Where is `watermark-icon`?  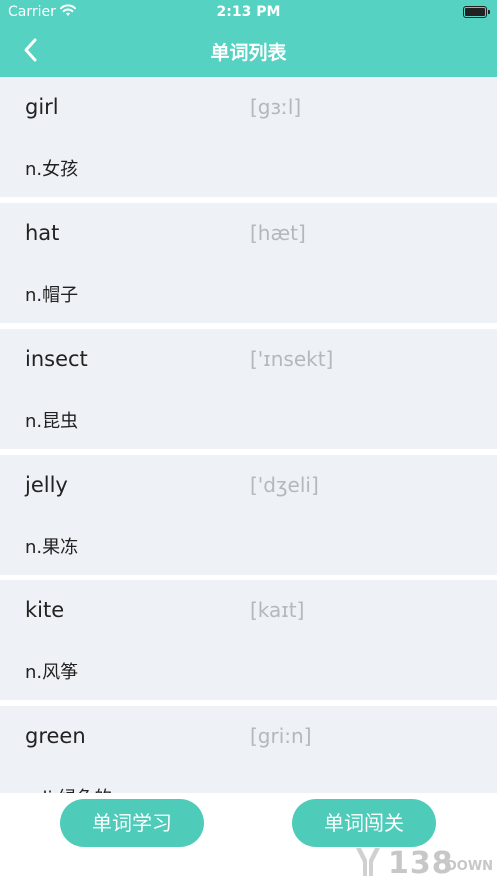
watermark-icon is located at coordinates (368, 862).